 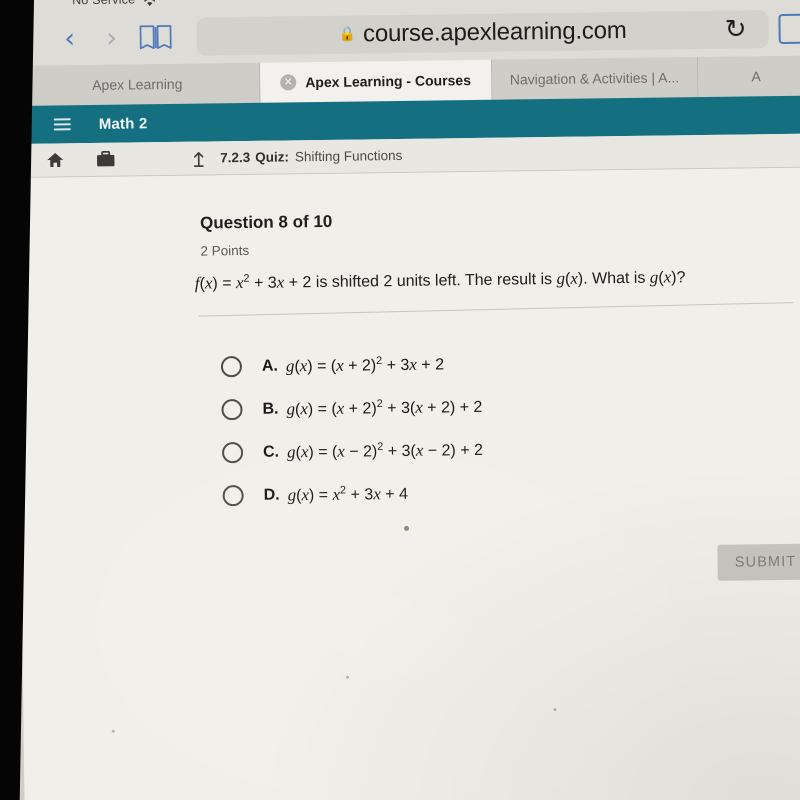 I want to click on new-tab-button, so click(x=789, y=28).